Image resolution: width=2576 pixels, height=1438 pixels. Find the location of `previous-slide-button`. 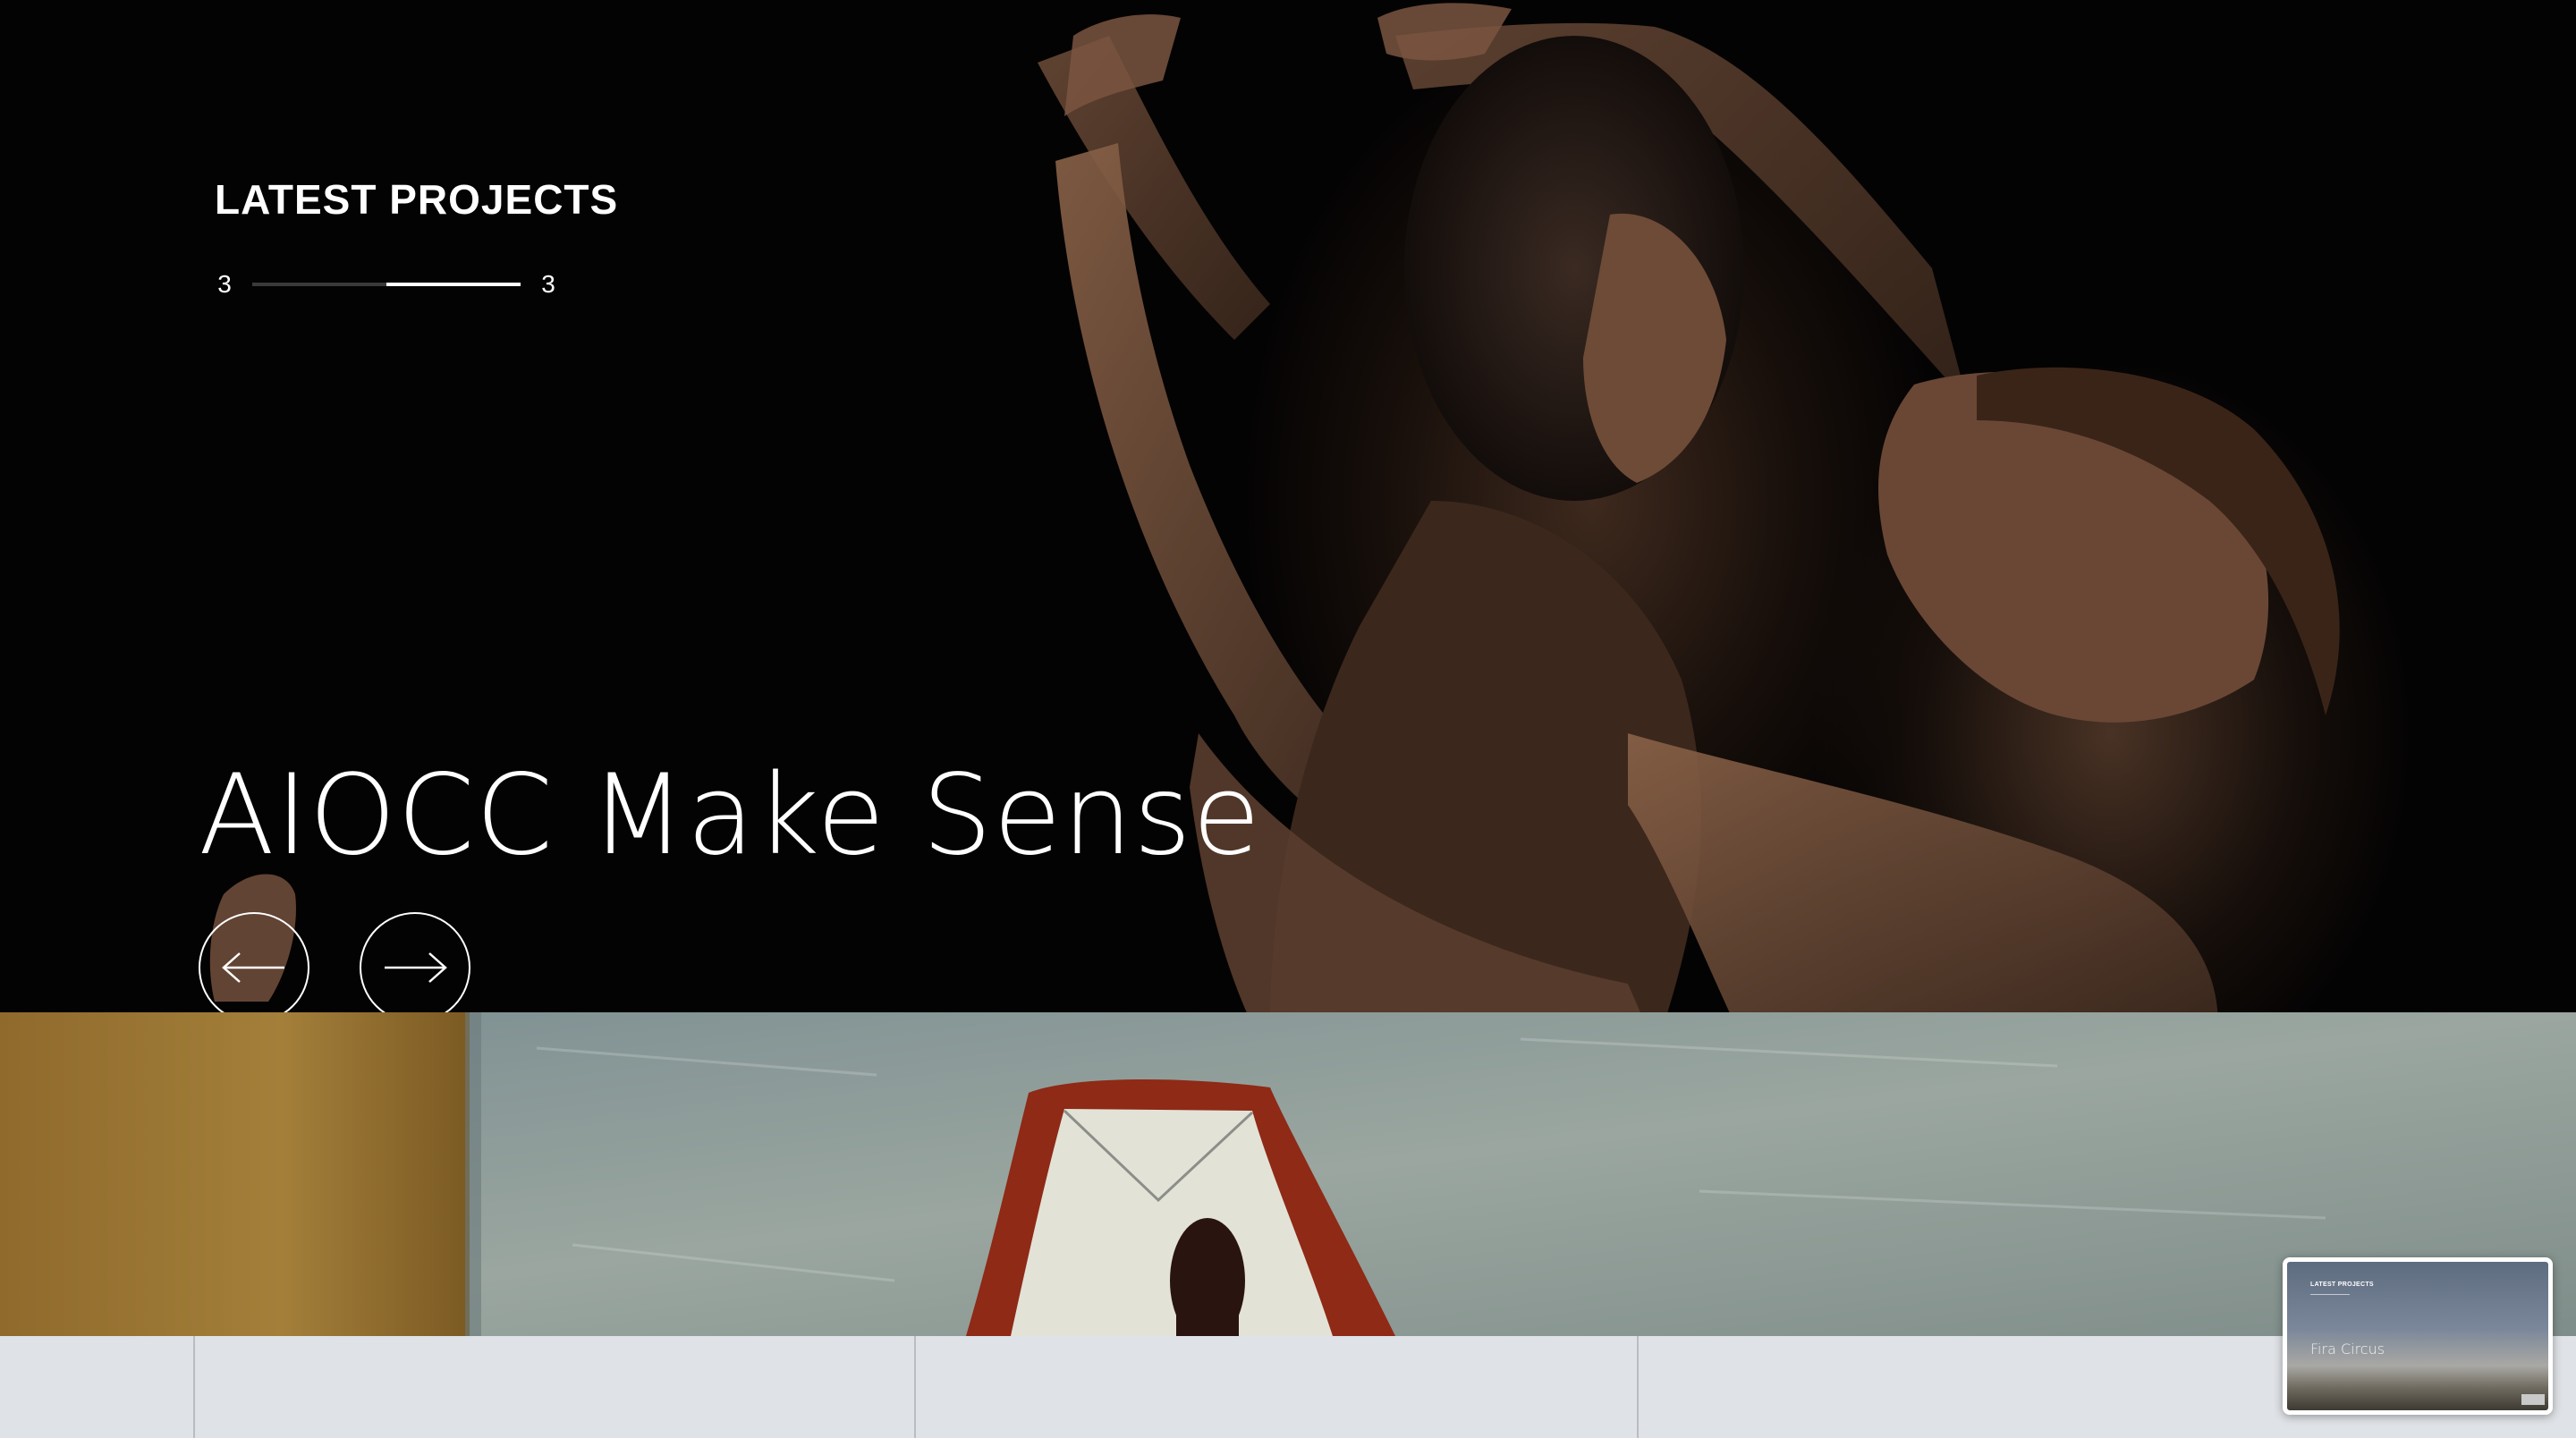

previous-slide-button is located at coordinates (254, 967).